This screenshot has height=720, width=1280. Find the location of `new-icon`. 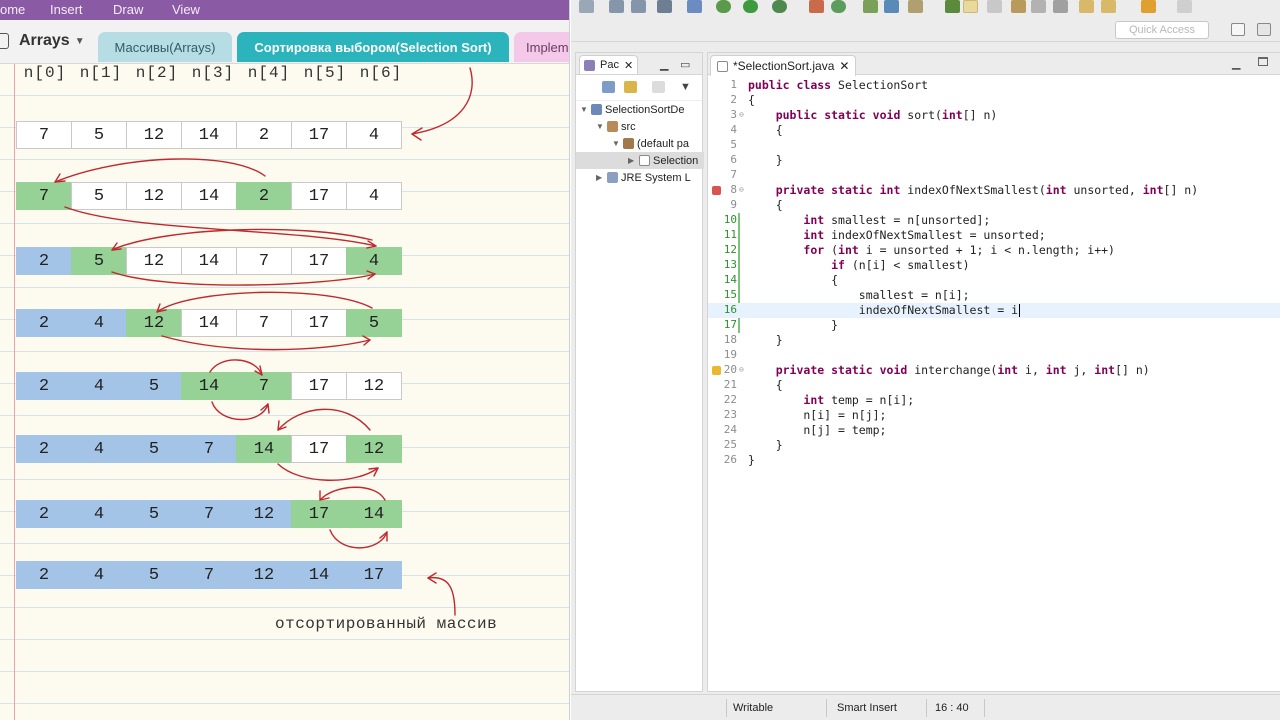

new-icon is located at coordinates (586, 6).